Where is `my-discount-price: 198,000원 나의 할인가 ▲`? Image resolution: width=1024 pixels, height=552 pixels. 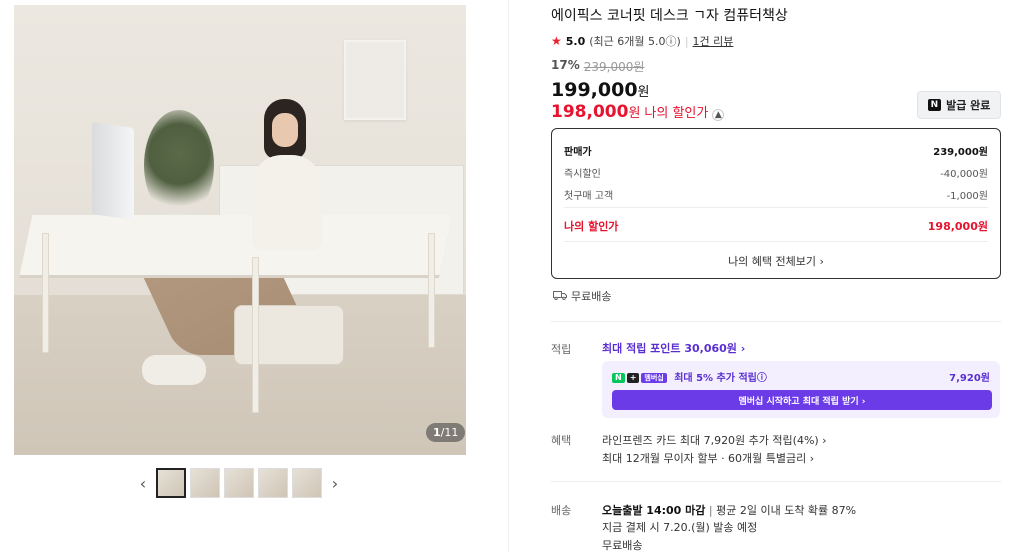
my-discount-price: 198,000원 나의 할인가 ▲ is located at coordinates (638, 112).